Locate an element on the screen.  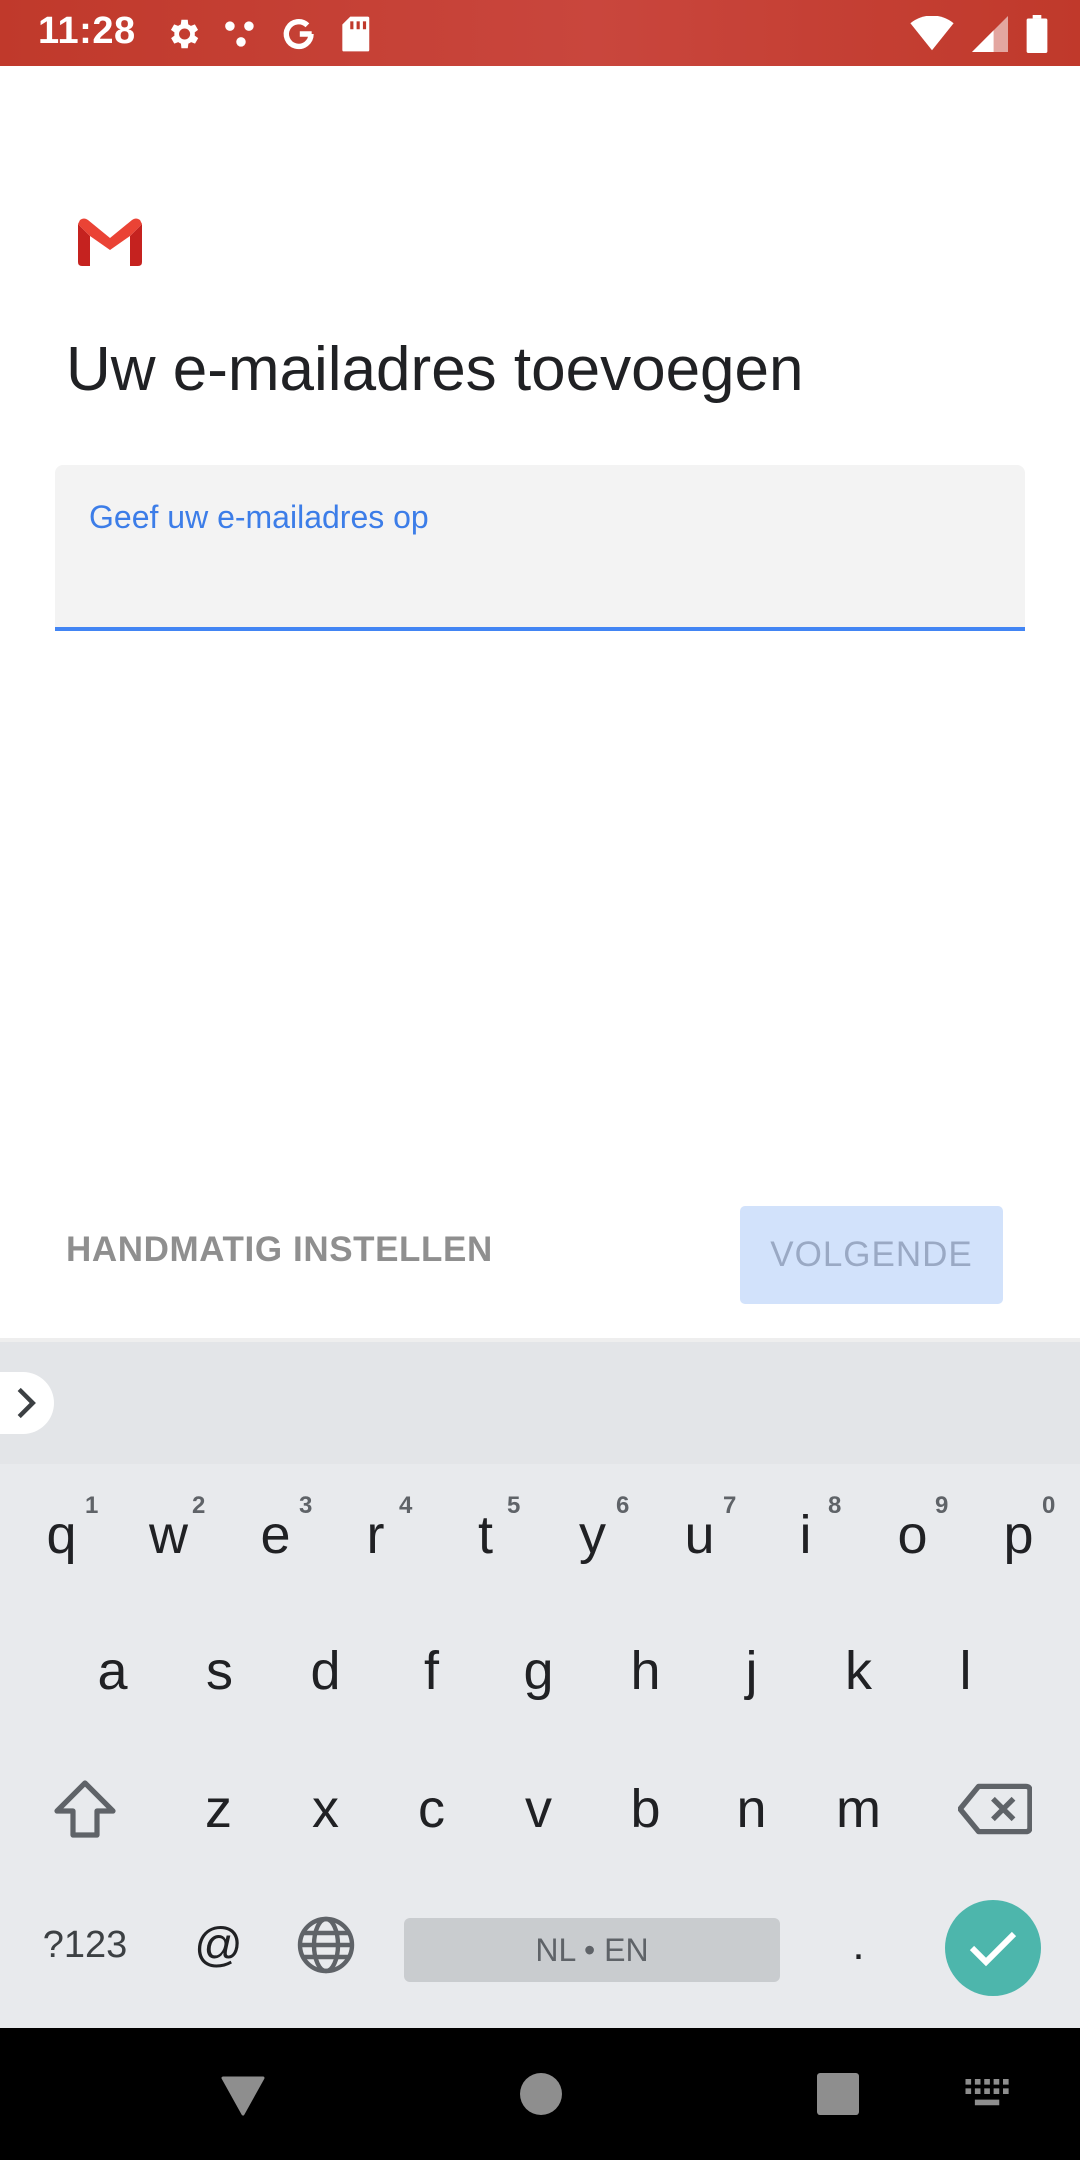
symbols-key: ?123 is located at coordinates (85, 1945).